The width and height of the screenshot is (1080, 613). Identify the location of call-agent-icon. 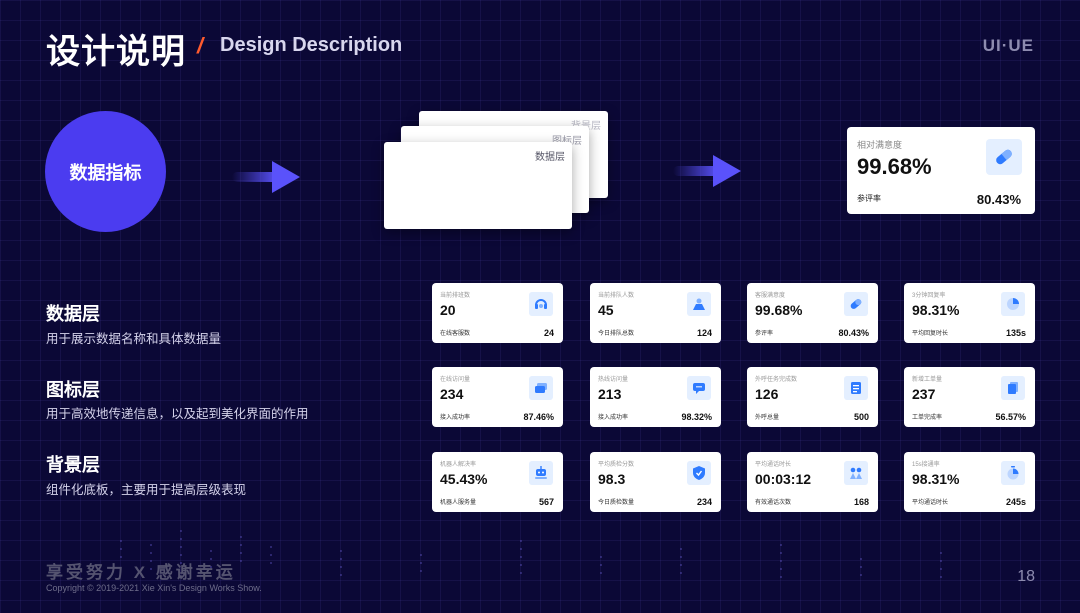
(856, 473).